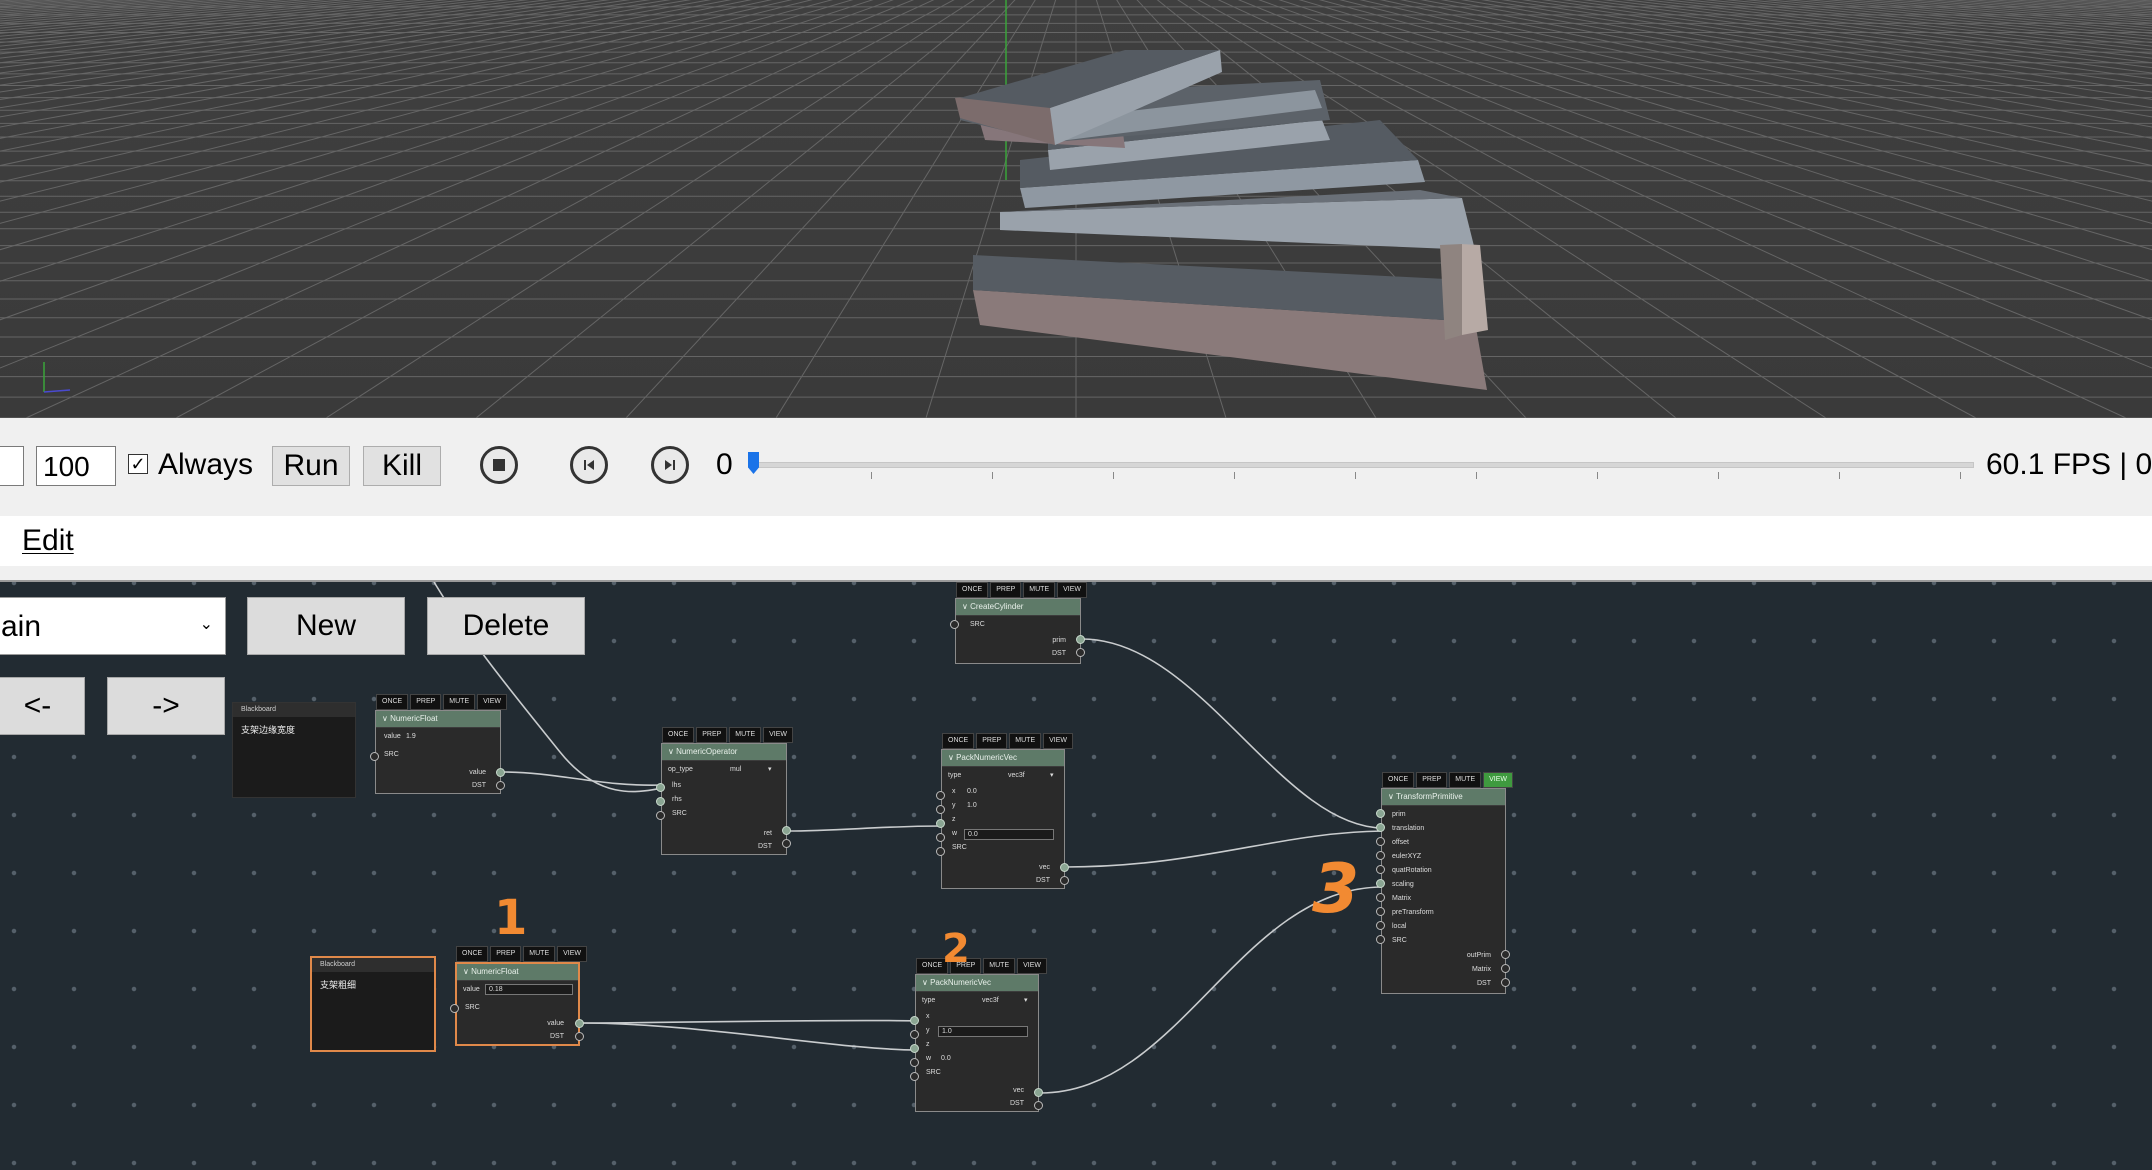 This screenshot has width=2152, height=1170. Describe the element at coordinates (311, 466) in the screenshot. I see `run-button: Run` at that location.